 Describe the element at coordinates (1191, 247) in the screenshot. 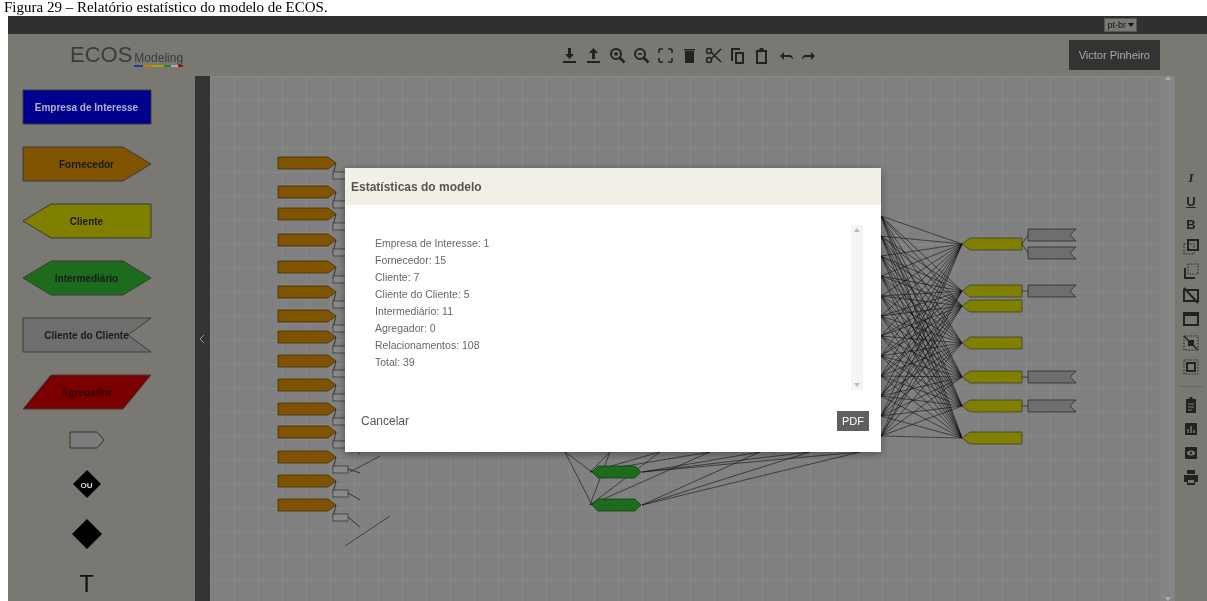

I see `bring-front-icon` at that location.